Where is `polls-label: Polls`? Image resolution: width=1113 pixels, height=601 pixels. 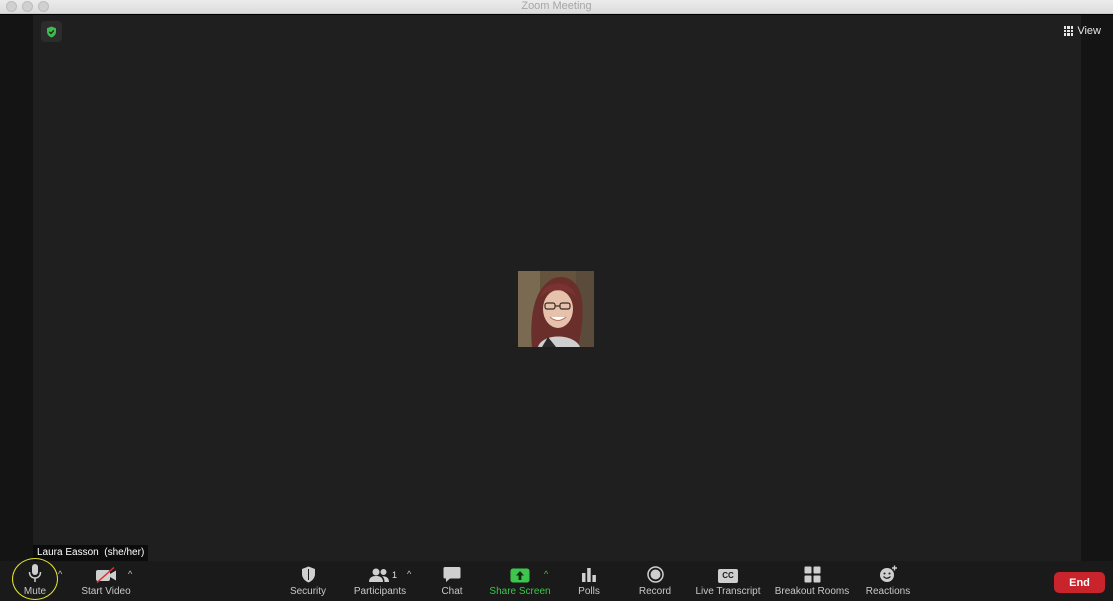 polls-label: Polls is located at coordinates (589, 591).